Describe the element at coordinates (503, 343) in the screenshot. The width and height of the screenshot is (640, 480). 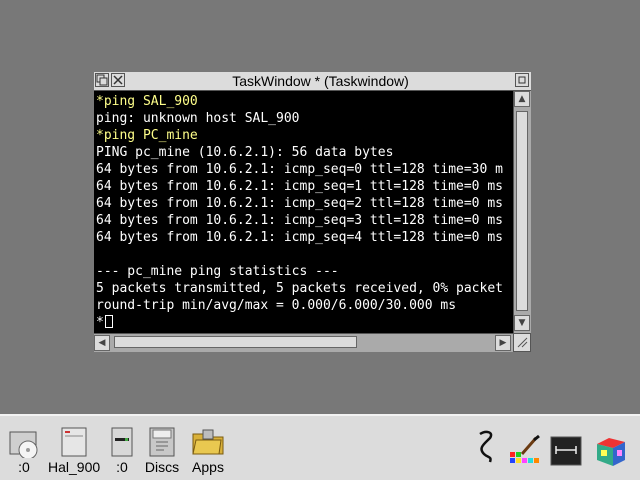
I see `scroll-right-icon: ▶` at that location.